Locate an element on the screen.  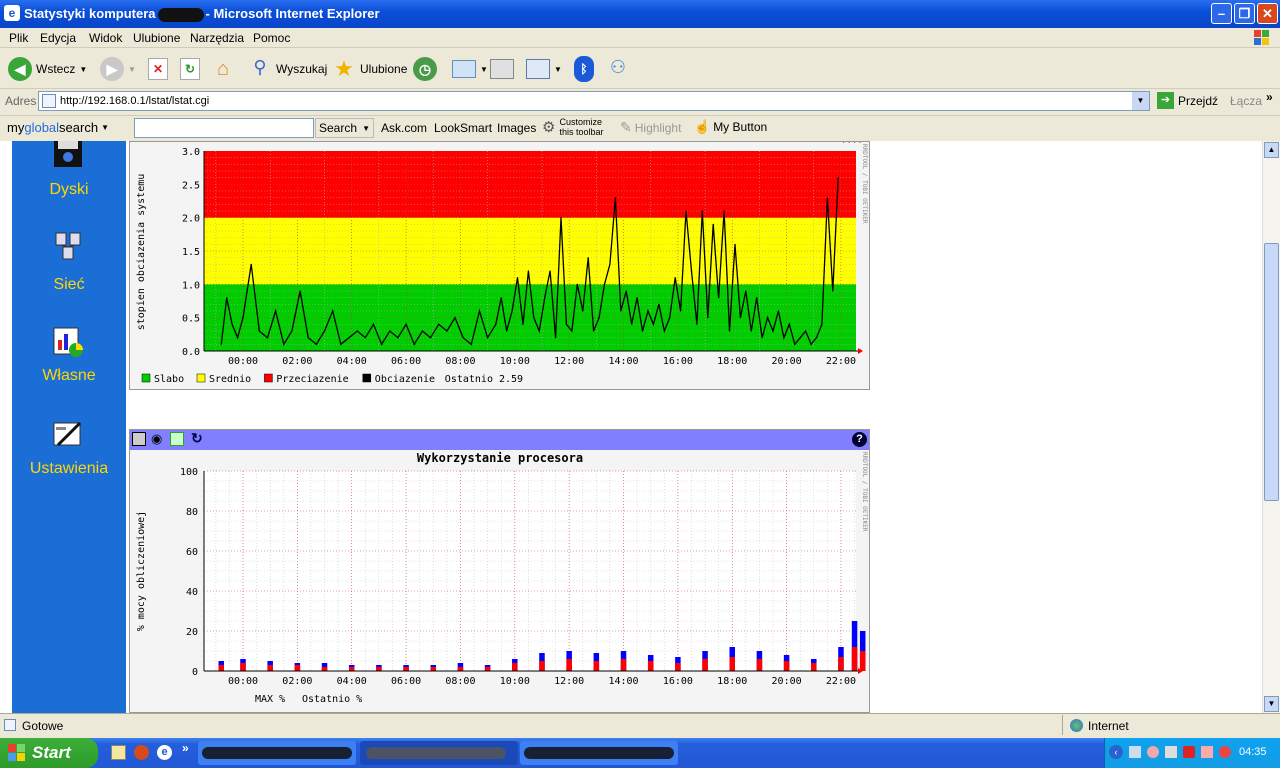
myglobalsearch-logo: myglobalsearch ▼ is located at coordinates (58, 127).